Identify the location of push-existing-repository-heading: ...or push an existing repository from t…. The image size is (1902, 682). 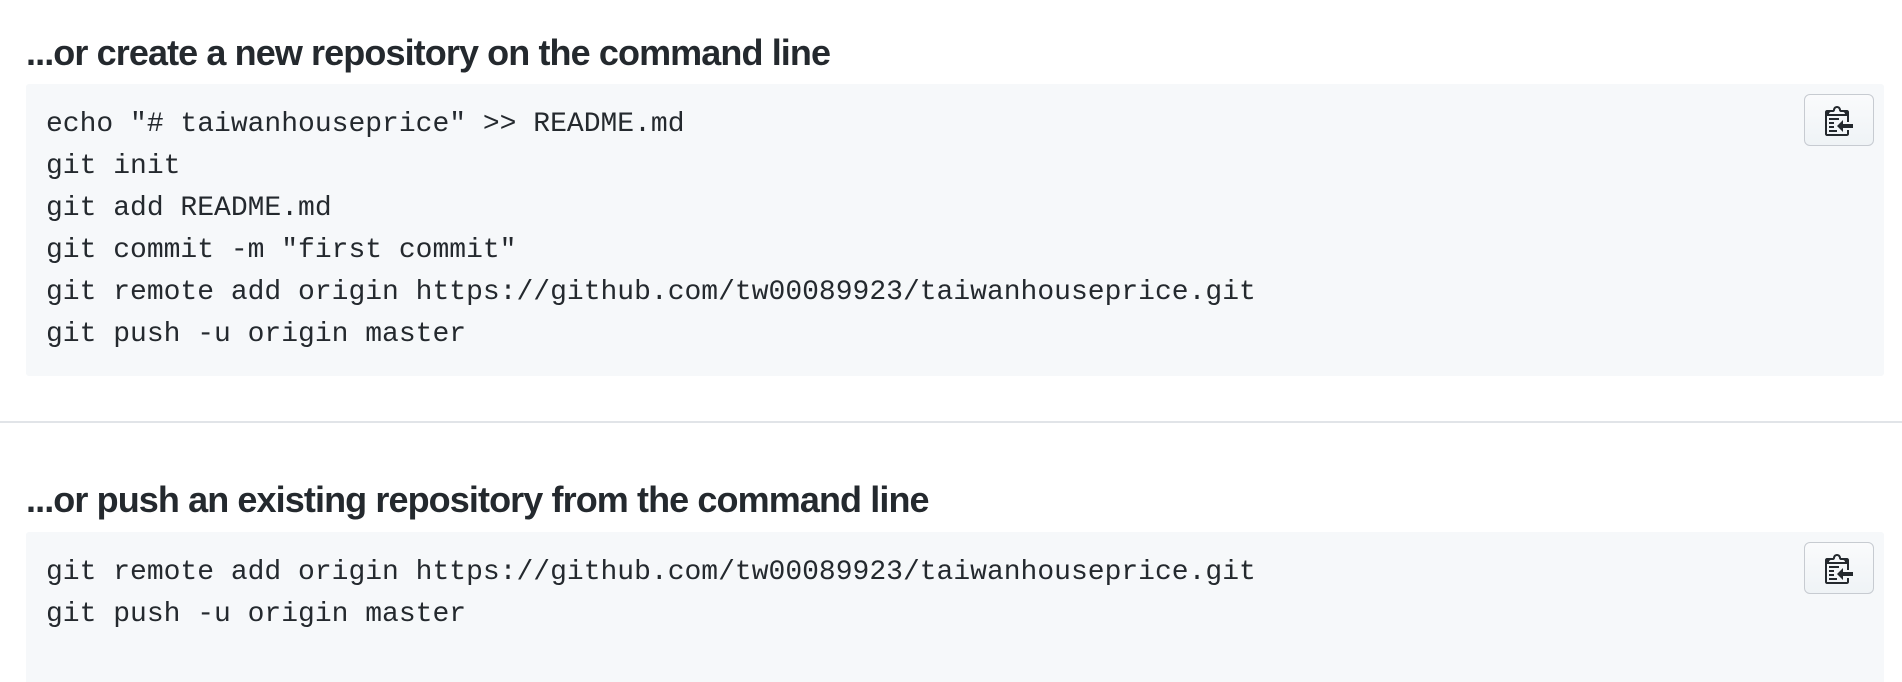
(478, 499).